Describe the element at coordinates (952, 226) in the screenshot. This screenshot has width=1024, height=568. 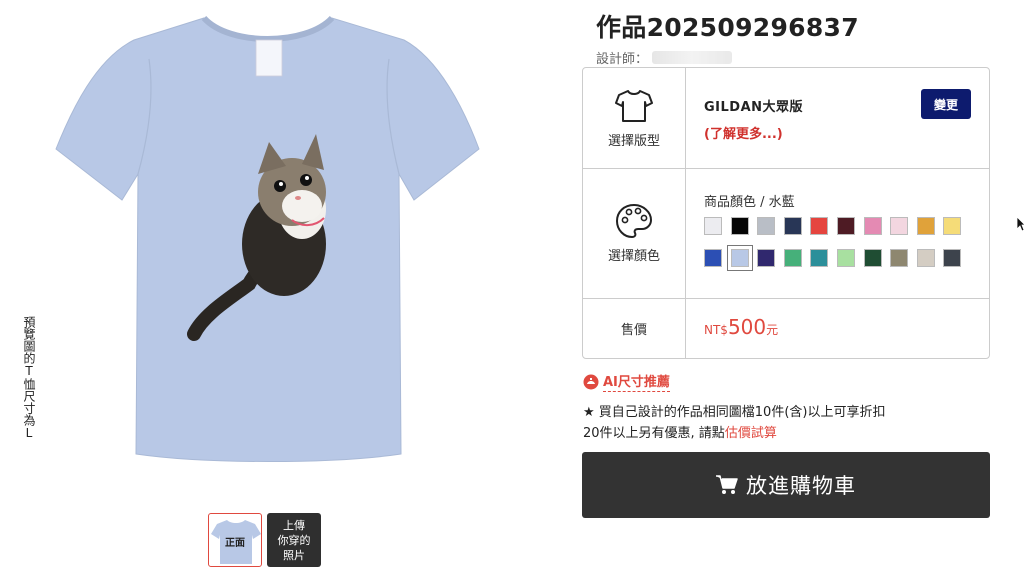
I see `yellow-swatch` at that location.